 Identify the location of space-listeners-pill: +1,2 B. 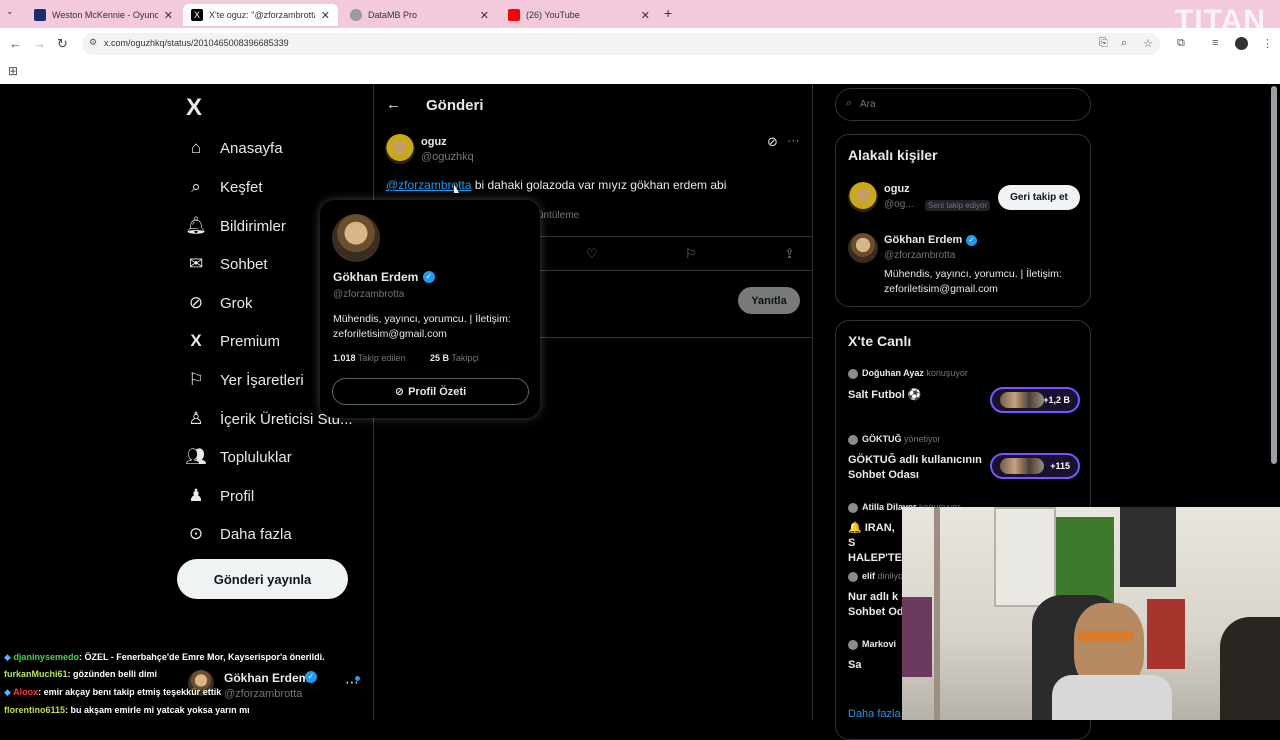
(1035, 400).